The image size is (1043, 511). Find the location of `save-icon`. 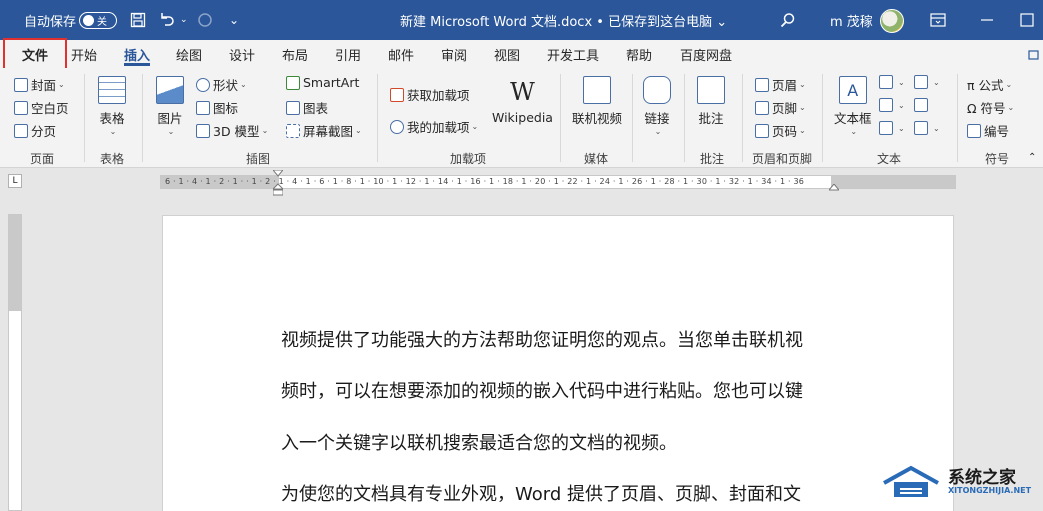

save-icon is located at coordinates (138, 20).